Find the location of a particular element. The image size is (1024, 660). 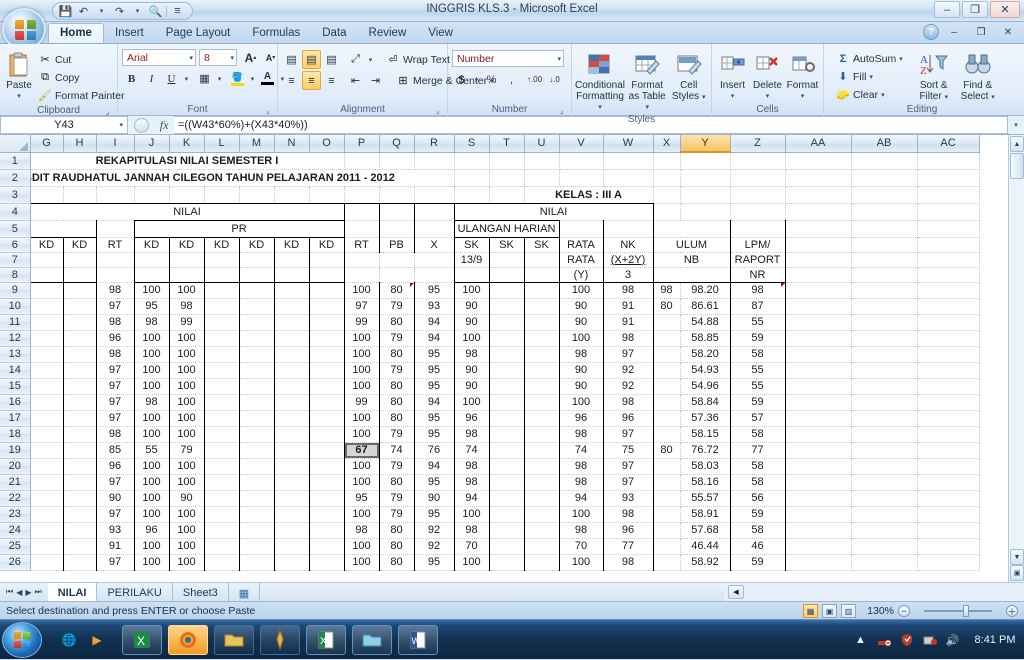

table-row: 8 (Y) 3 NR is located at coordinates (490, 275).